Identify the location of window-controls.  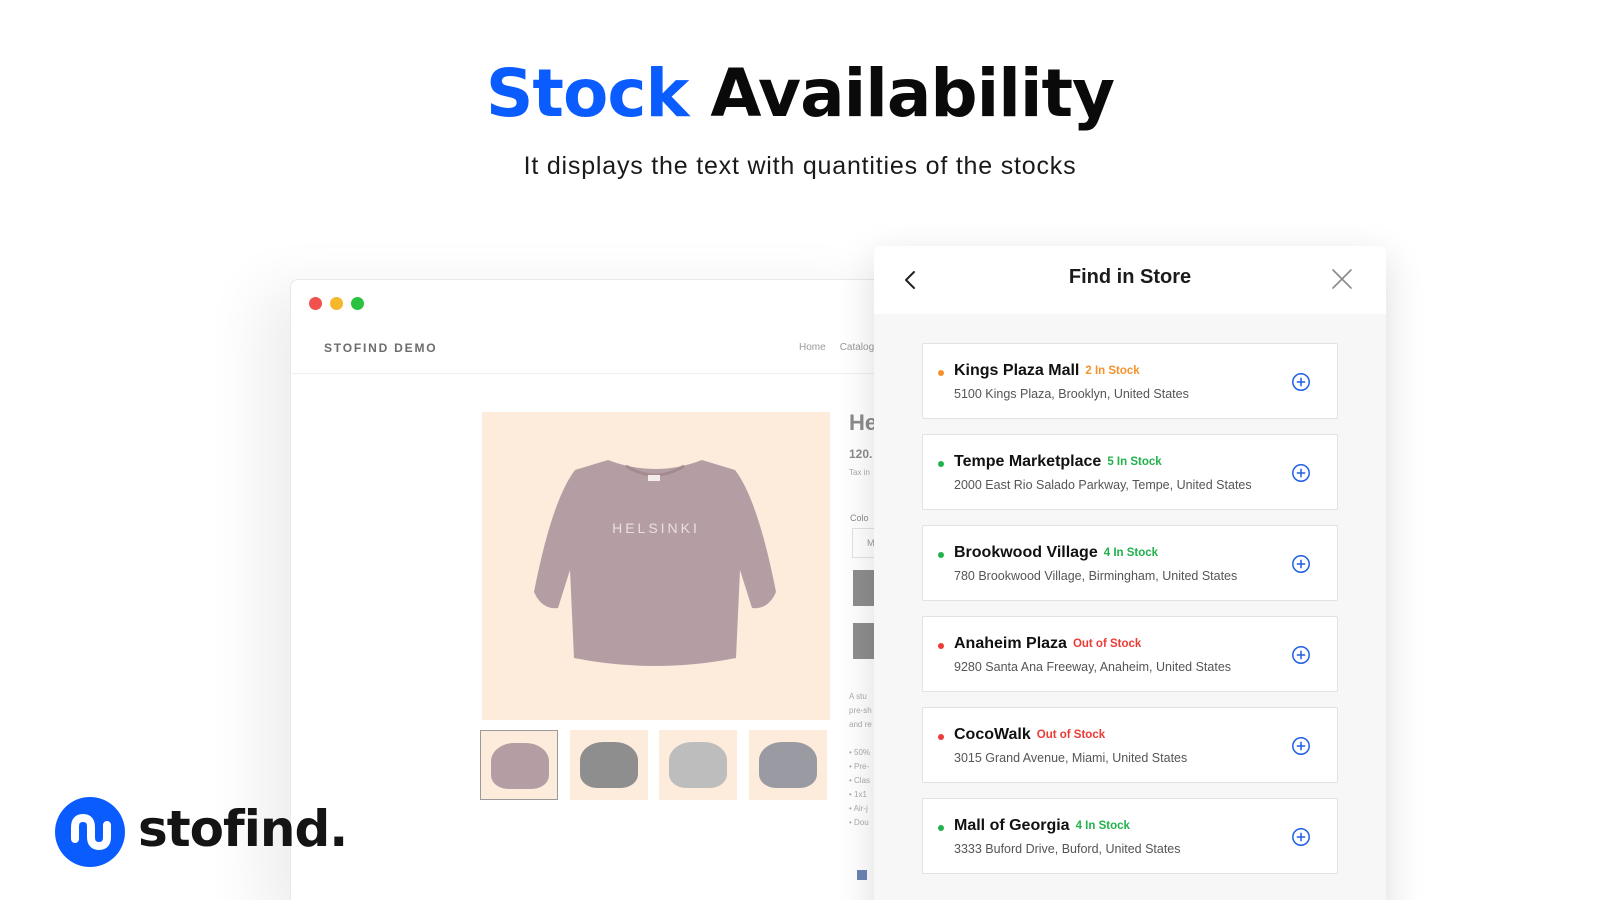
(336, 303).